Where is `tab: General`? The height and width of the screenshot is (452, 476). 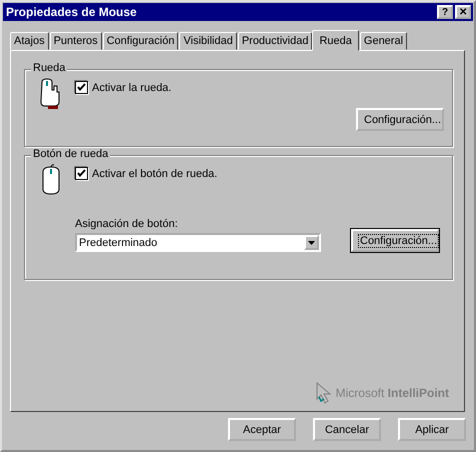 tab: General is located at coordinates (384, 41).